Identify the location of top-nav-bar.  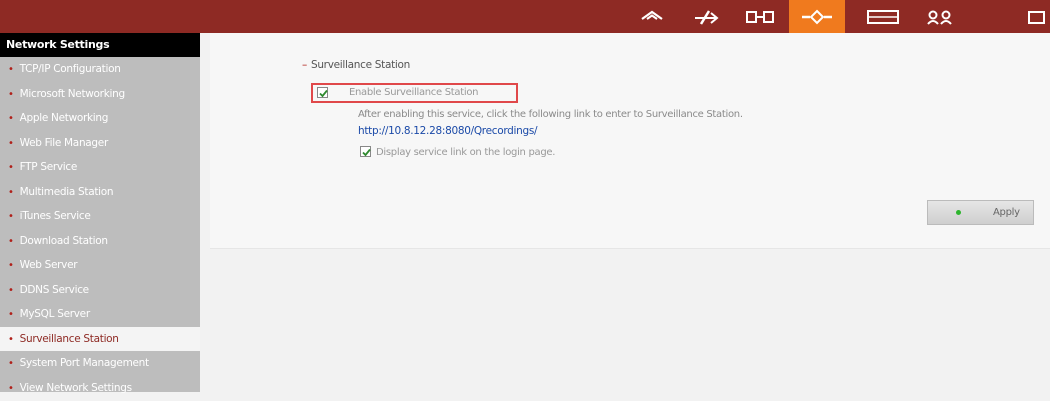
(525, 16).